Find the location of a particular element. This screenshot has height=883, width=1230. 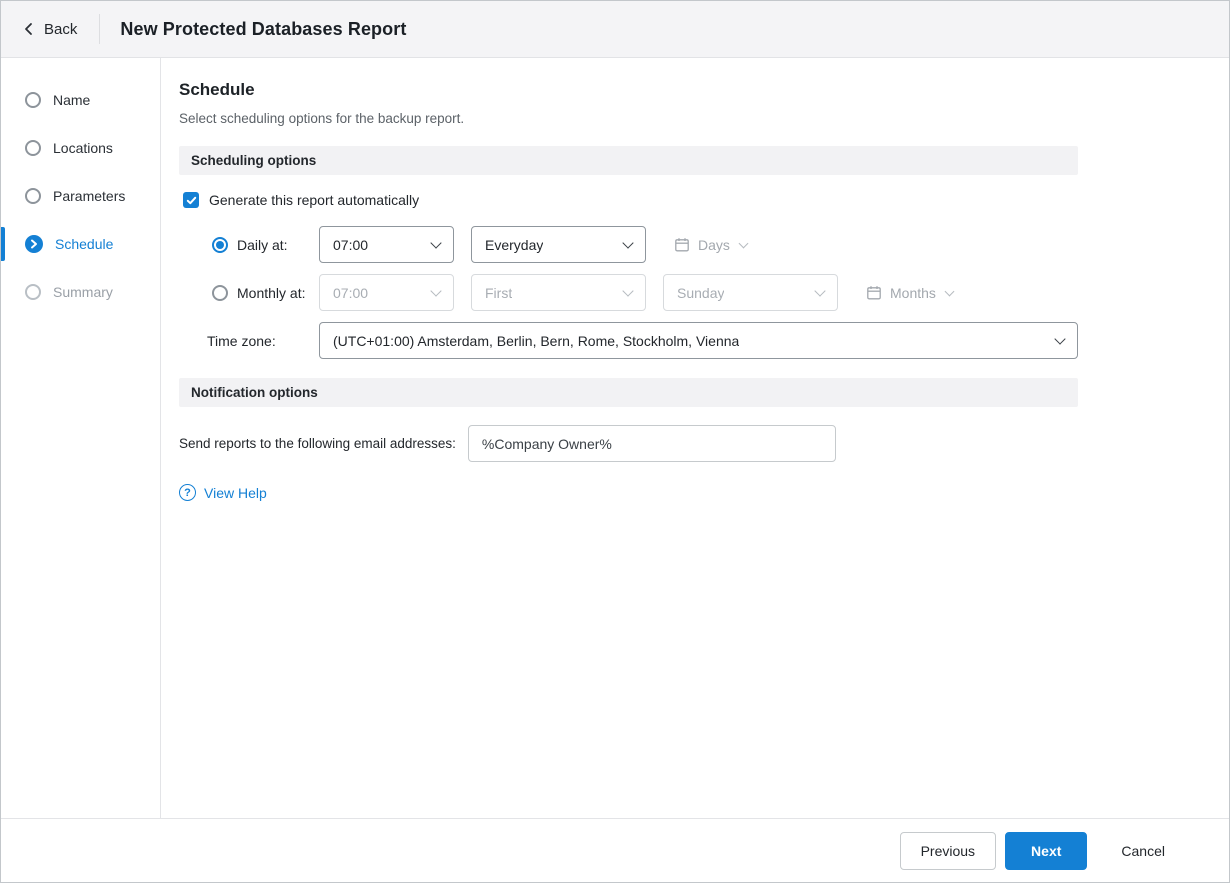

daily-frequency-select: Everyday is located at coordinates (558, 244).